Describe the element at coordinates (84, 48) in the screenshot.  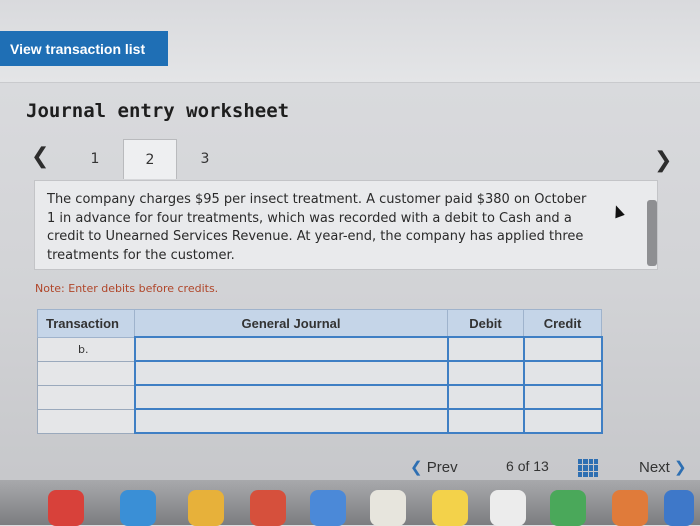
I see `view-transaction-list-button: View transaction list` at that location.